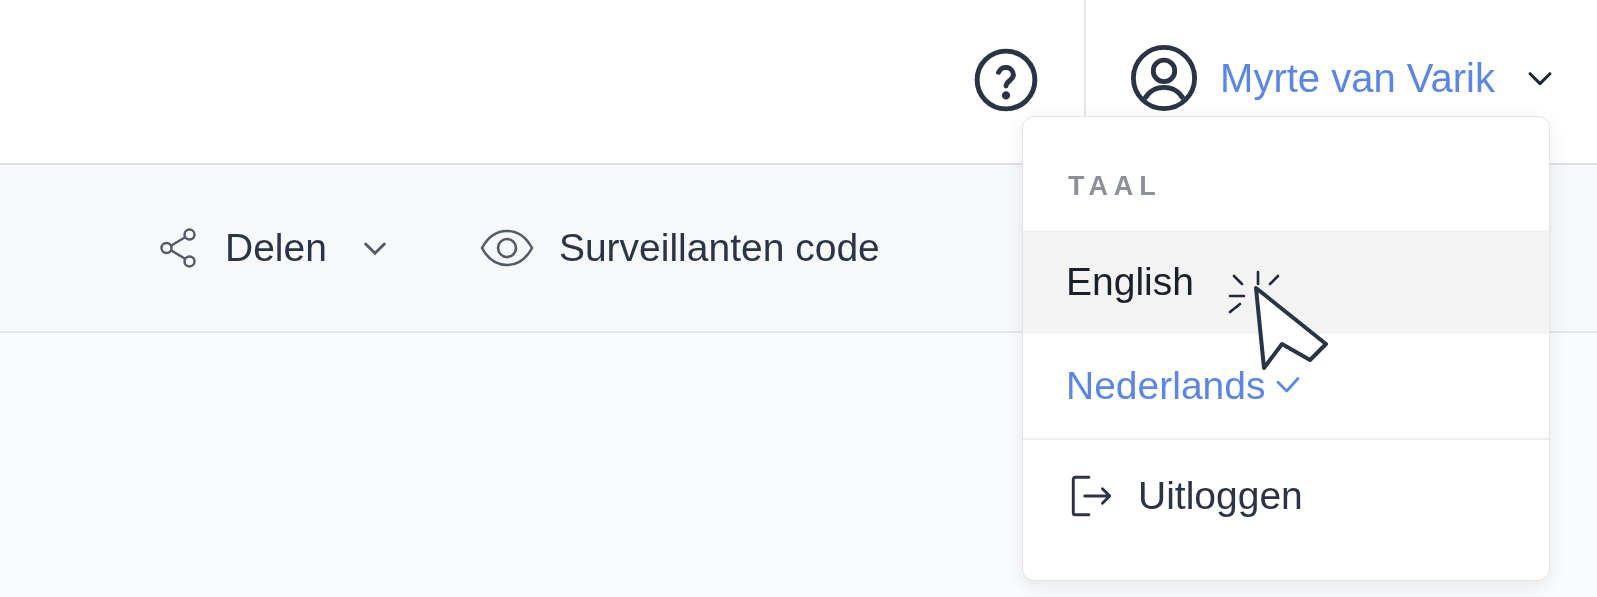  What do you see at coordinates (273, 248) in the screenshot?
I see `toolbar-button: Delen` at bounding box center [273, 248].